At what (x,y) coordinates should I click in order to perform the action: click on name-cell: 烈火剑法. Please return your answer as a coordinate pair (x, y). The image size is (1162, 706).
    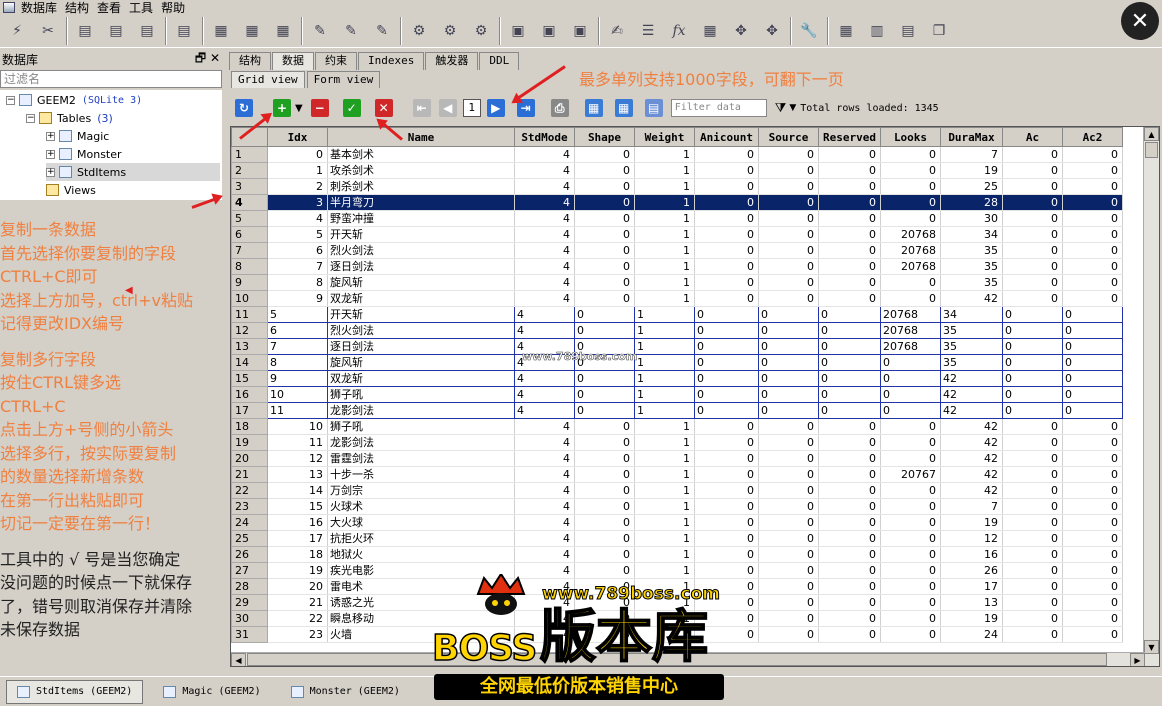
    Looking at the image, I should click on (421, 330).